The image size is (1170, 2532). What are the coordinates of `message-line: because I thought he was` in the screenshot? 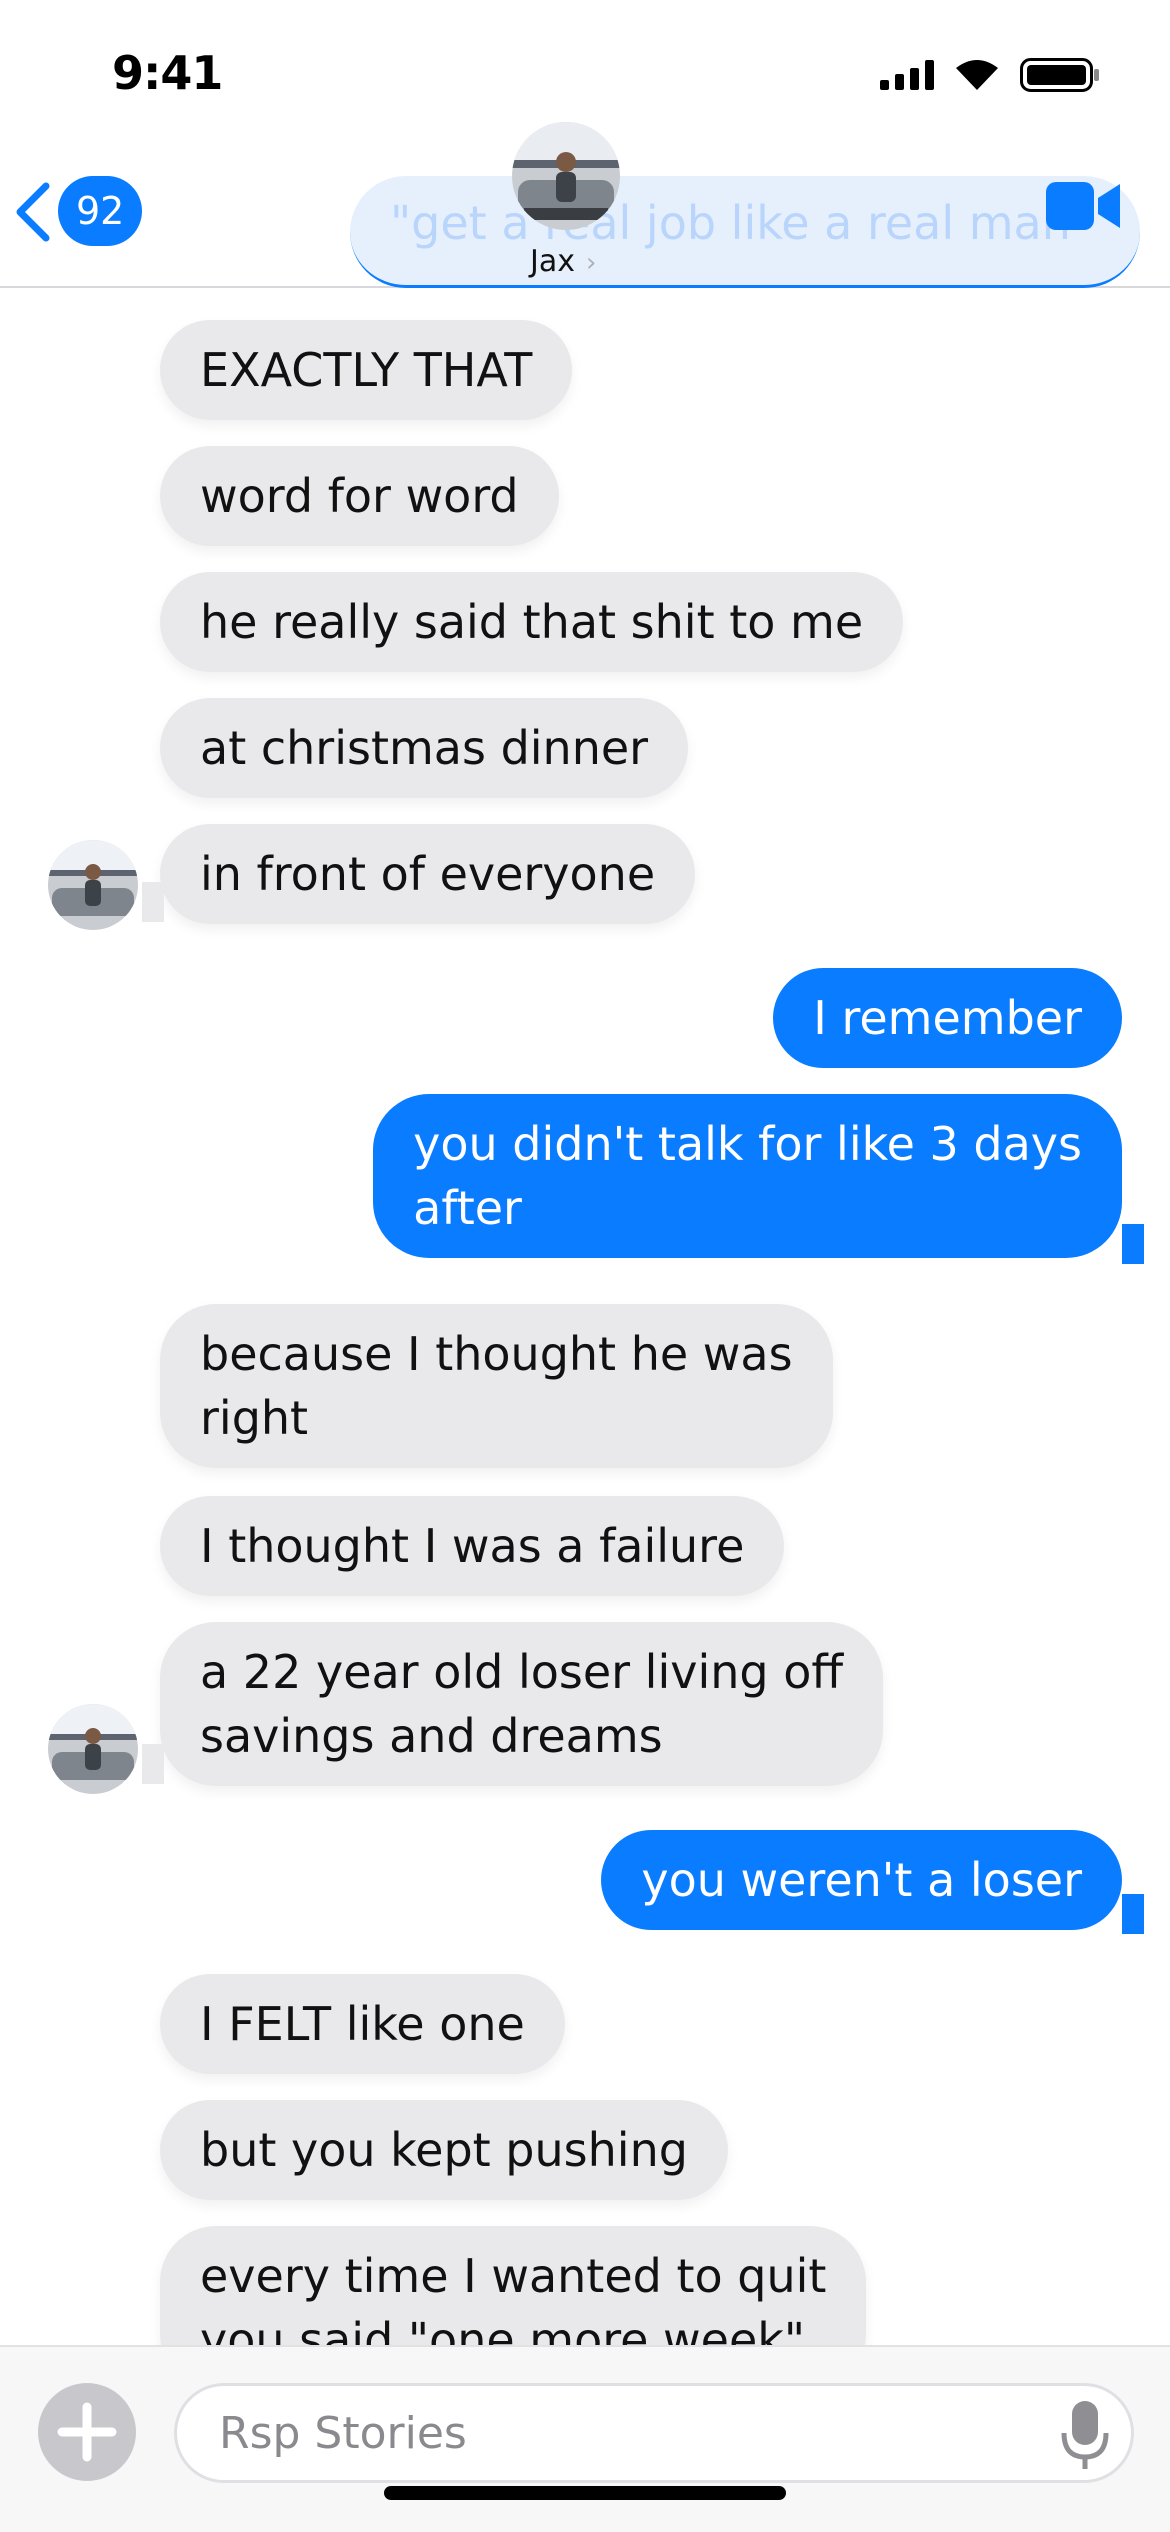 It's located at (496, 1354).